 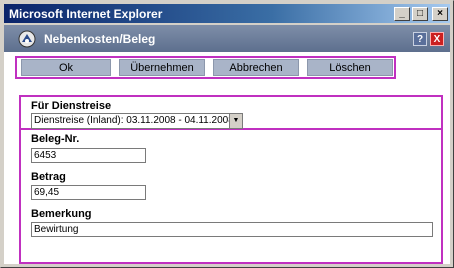 I want to click on delete-button: Löschen, so click(x=350, y=67).